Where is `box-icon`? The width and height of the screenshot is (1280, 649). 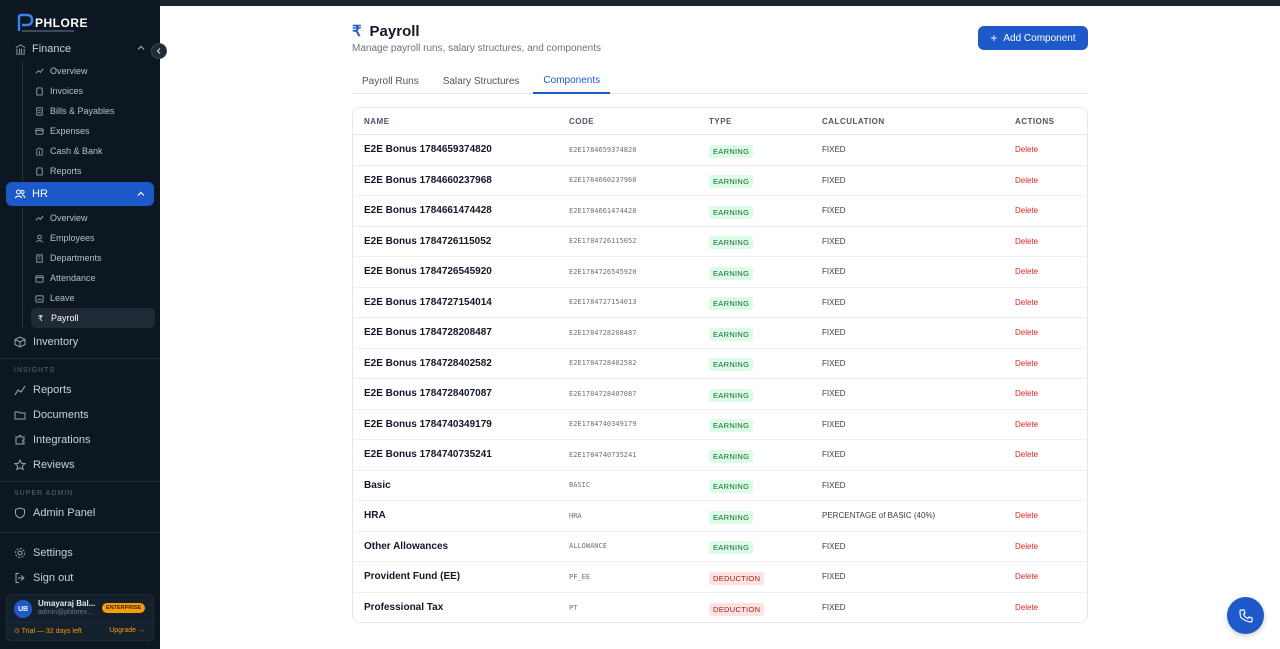
box-icon is located at coordinates (20, 341).